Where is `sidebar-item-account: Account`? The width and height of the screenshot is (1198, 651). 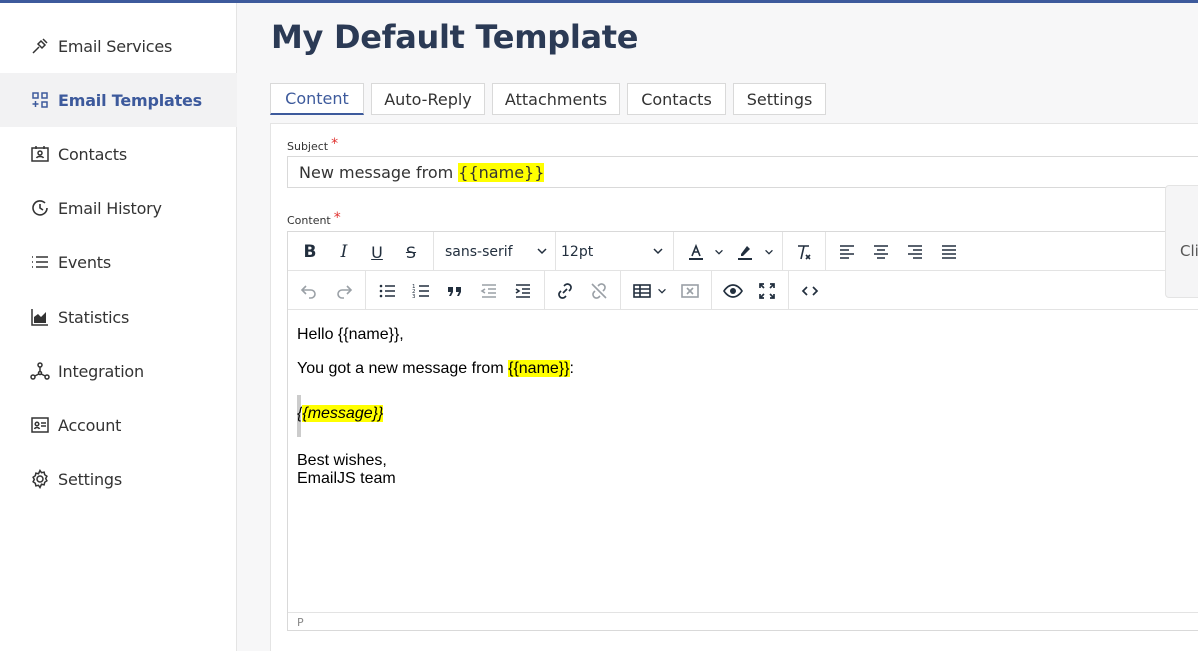
sidebar-item-account: Account is located at coordinates (118, 425).